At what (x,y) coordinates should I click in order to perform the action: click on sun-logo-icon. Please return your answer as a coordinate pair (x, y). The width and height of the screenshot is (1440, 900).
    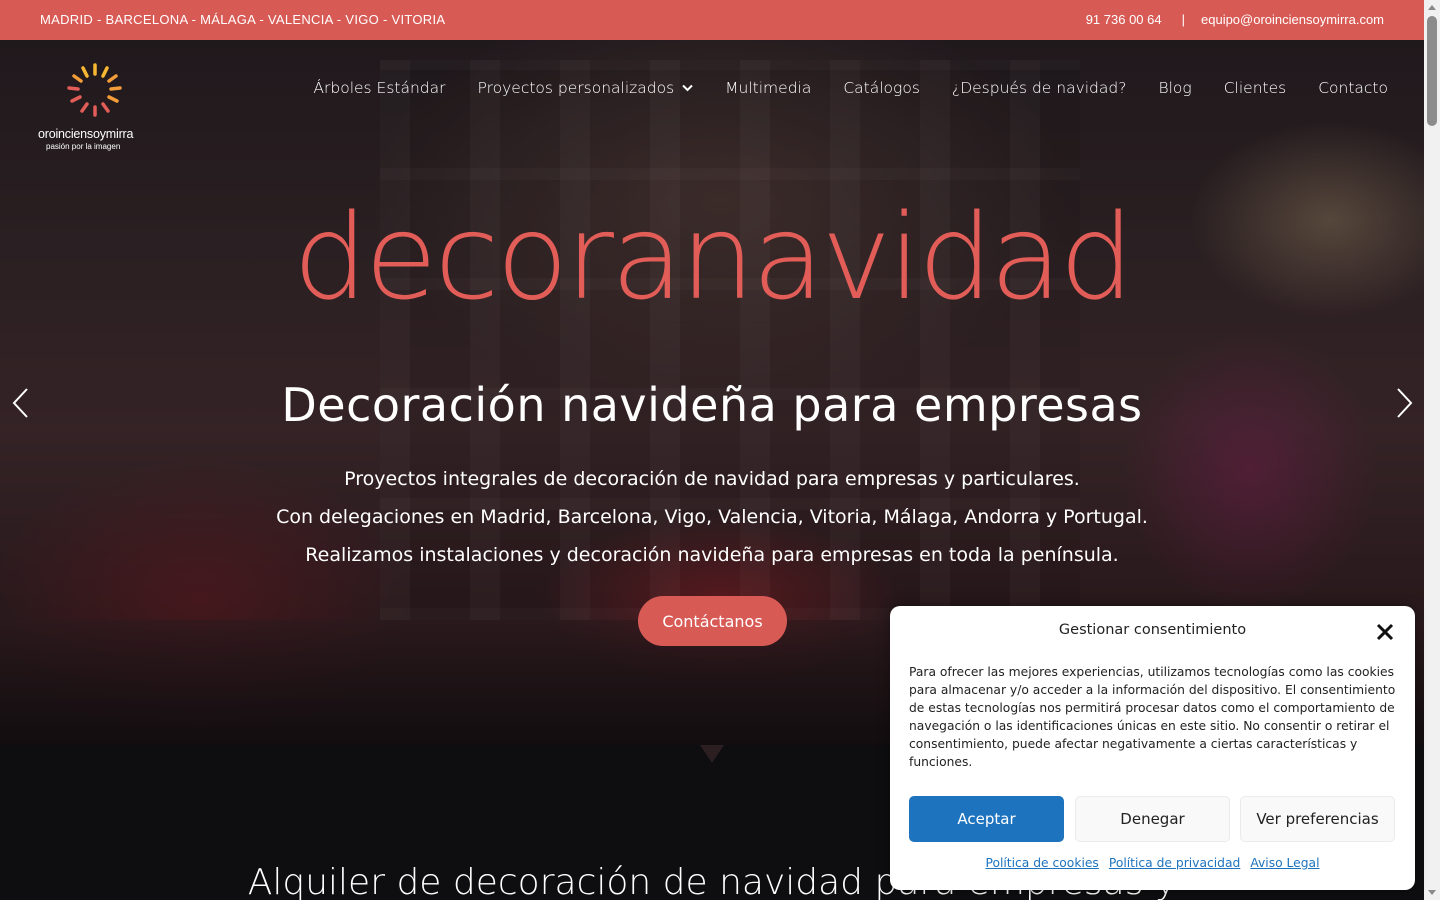
    Looking at the image, I should click on (94, 90).